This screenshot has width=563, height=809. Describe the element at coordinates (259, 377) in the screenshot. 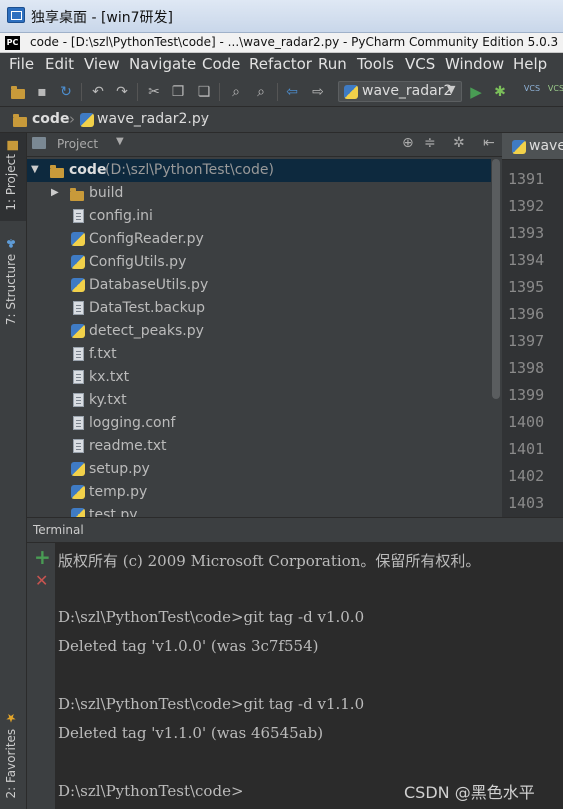

I see `list-item: kx.txt` at that location.